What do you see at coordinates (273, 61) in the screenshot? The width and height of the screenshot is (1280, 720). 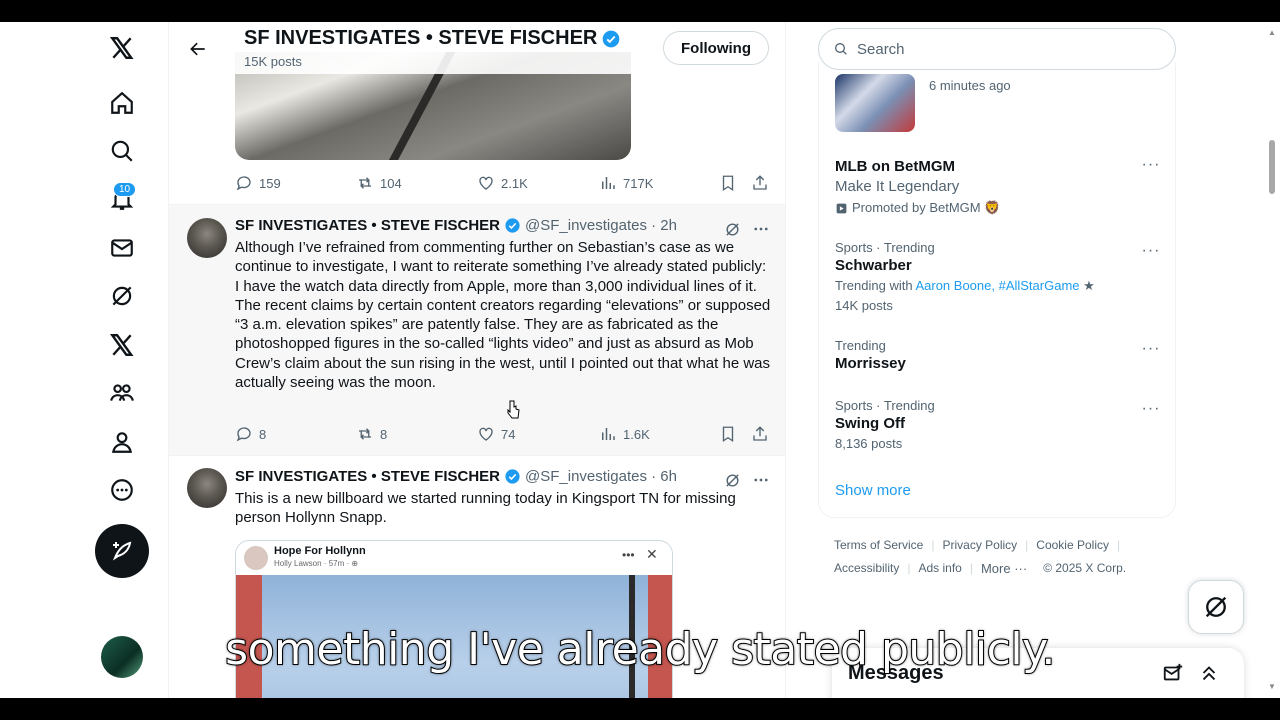 I see `post-count: 15K posts` at bounding box center [273, 61].